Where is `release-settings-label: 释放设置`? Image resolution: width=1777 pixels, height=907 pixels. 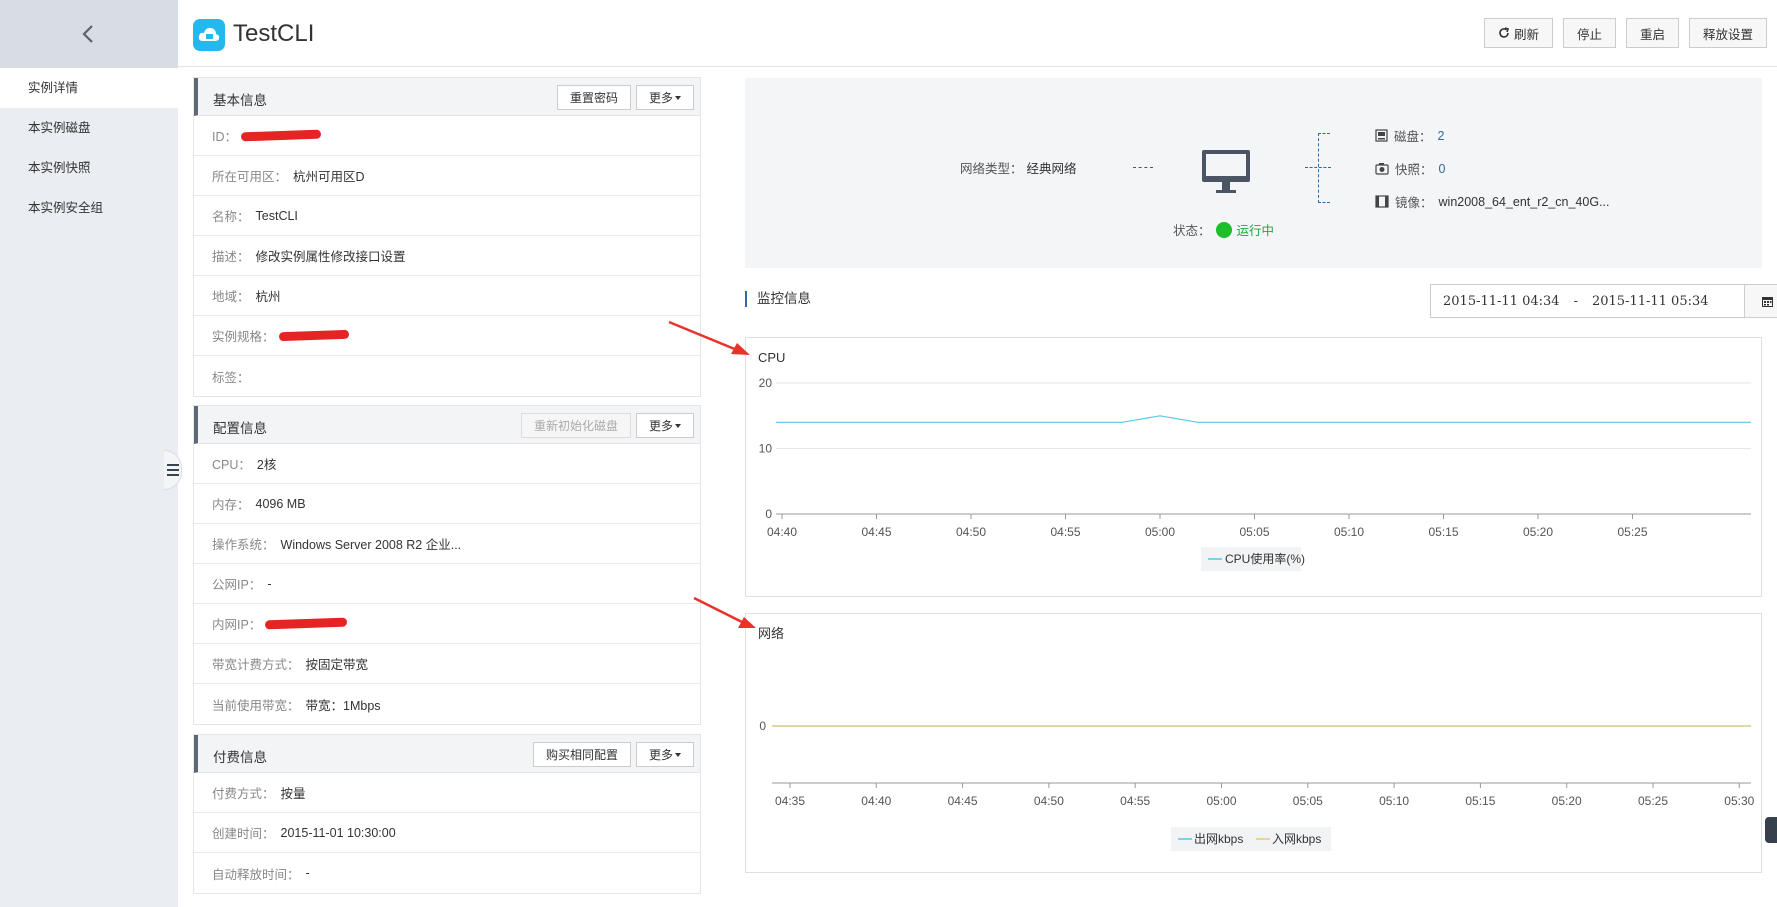
release-settings-label: 释放设置 is located at coordinates (1727, 34).